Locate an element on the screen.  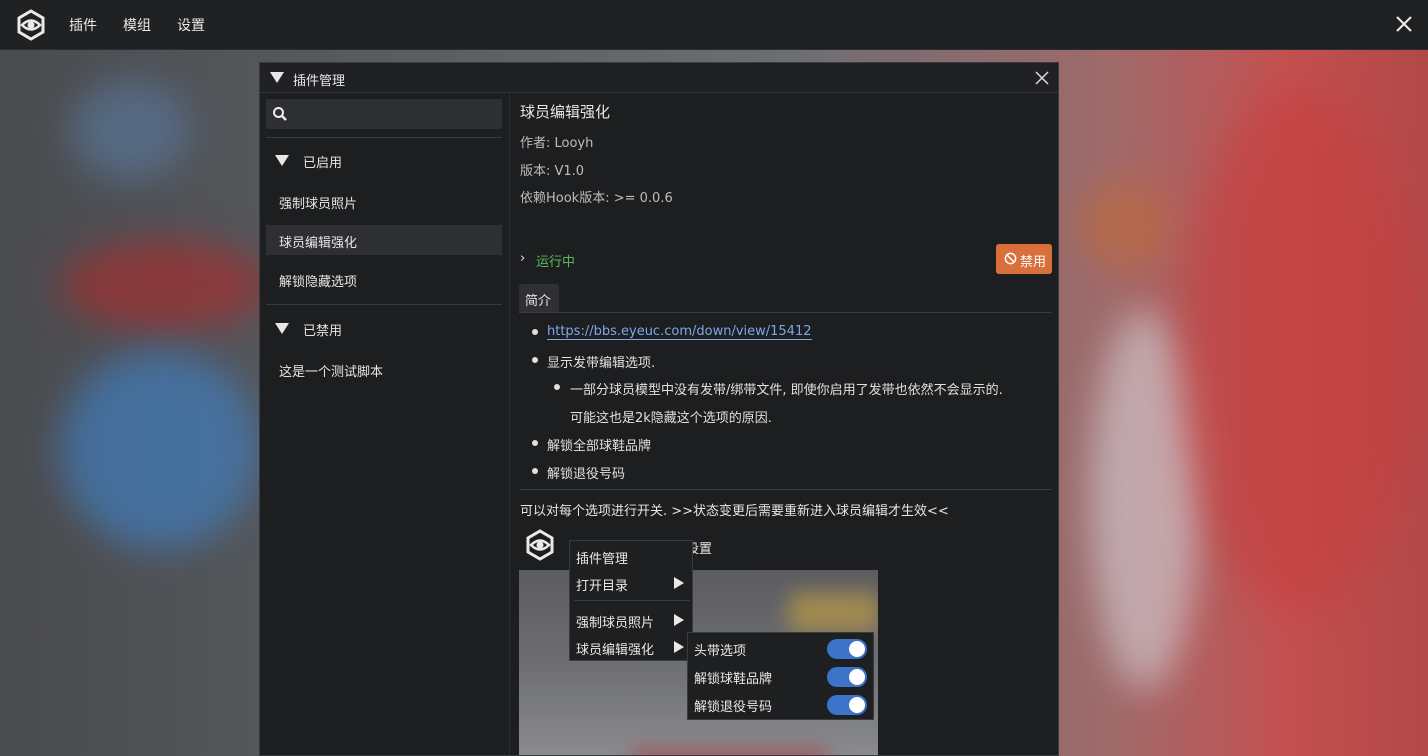
ctx-plugin-manager: 插件管理 is located at coordinates (631, 556).